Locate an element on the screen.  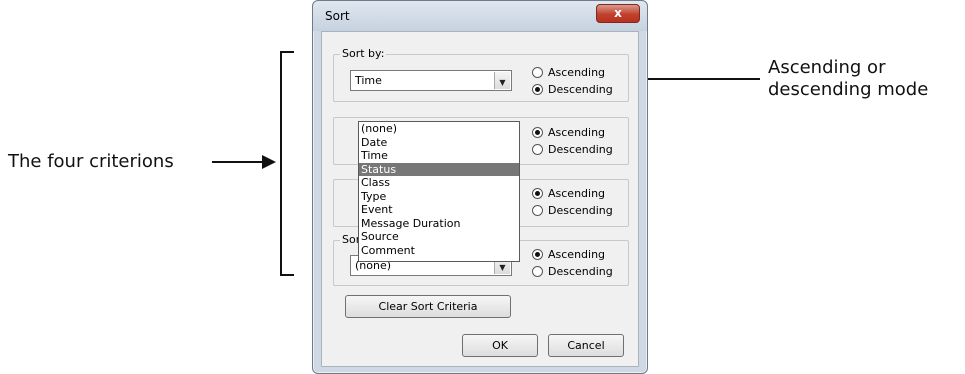
dropdown-option: Time is located at coordinates (439, 156).